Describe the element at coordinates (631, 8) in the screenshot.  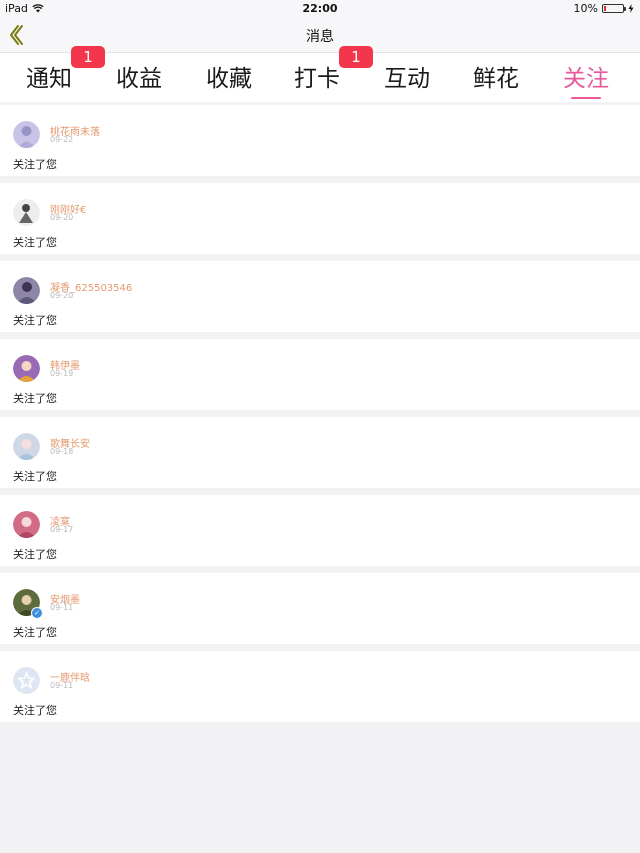
I see `charging-icon` at that location.